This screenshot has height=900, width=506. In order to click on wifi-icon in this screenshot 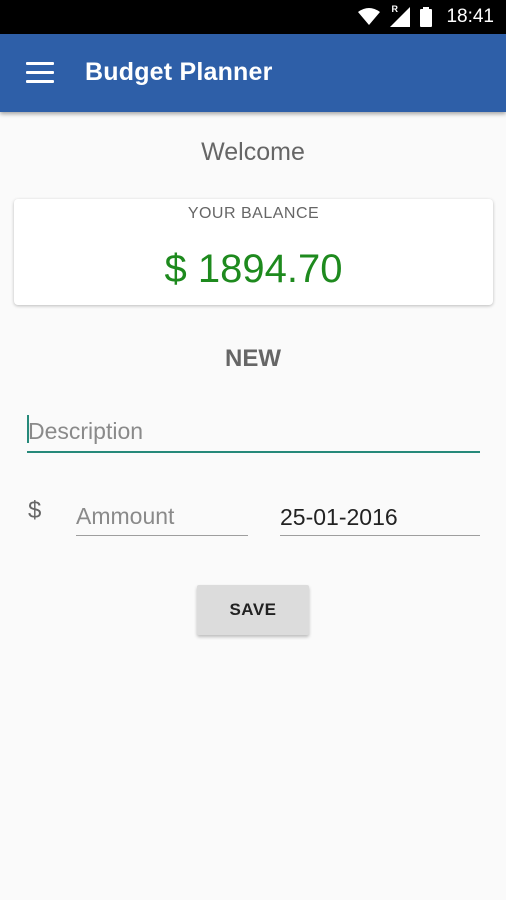, I will do `click(369, 16)`.